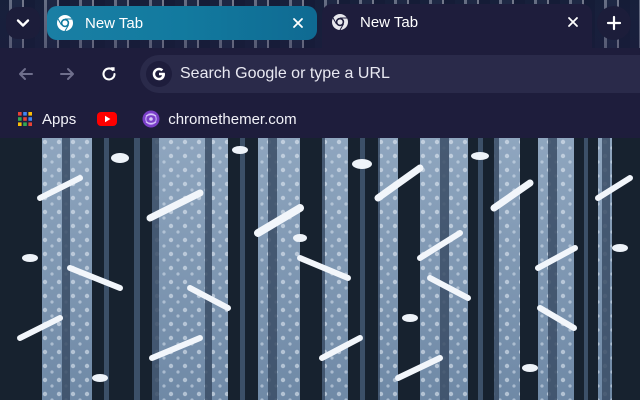 This screenshot has width=640, height=400. What do you see at coordinates (159, 74) in the screenshot?
I see `google-g-icon` at bounding box center [159, 74].